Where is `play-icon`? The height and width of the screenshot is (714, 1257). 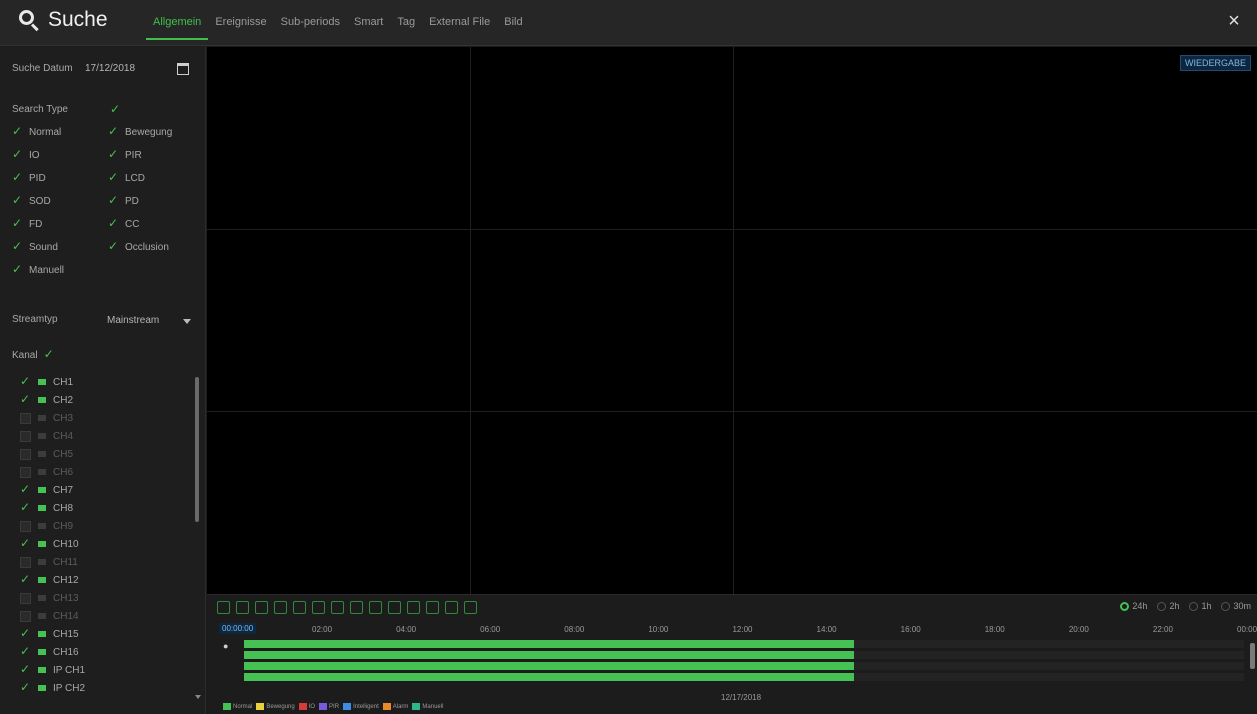 play-icon is located at coordinates (242, 607).